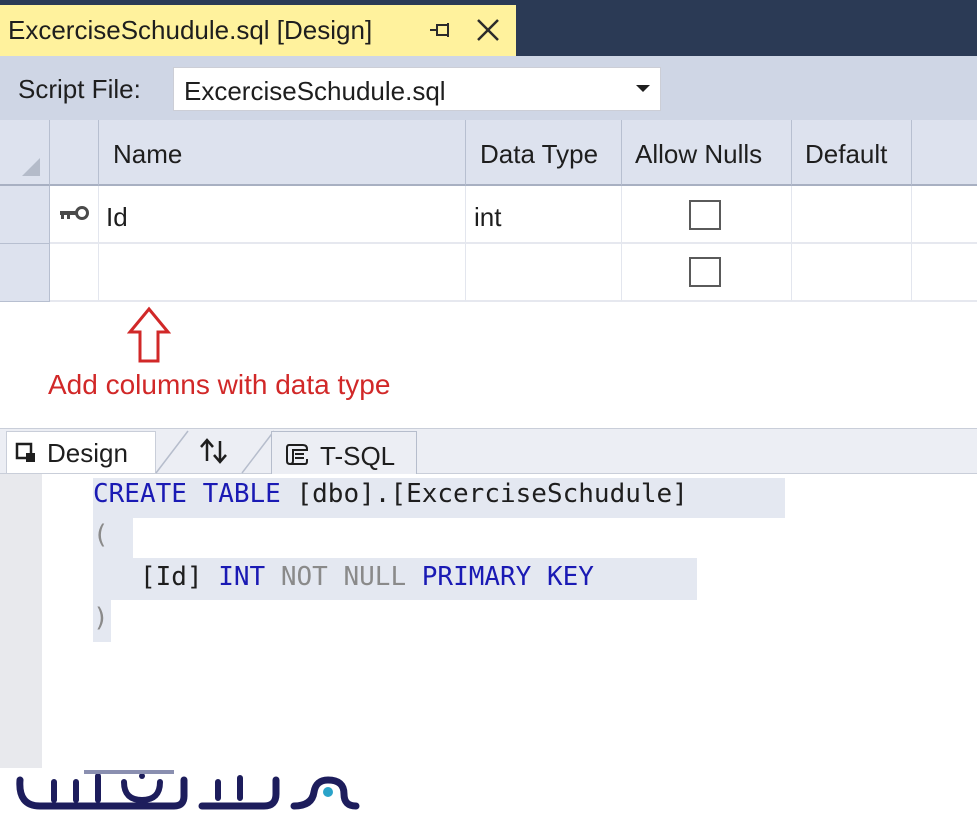 The width and height of the screenshot is (977, 818). I want to click on sql-keyword: PRIMARY KEY, so click(507, 577).